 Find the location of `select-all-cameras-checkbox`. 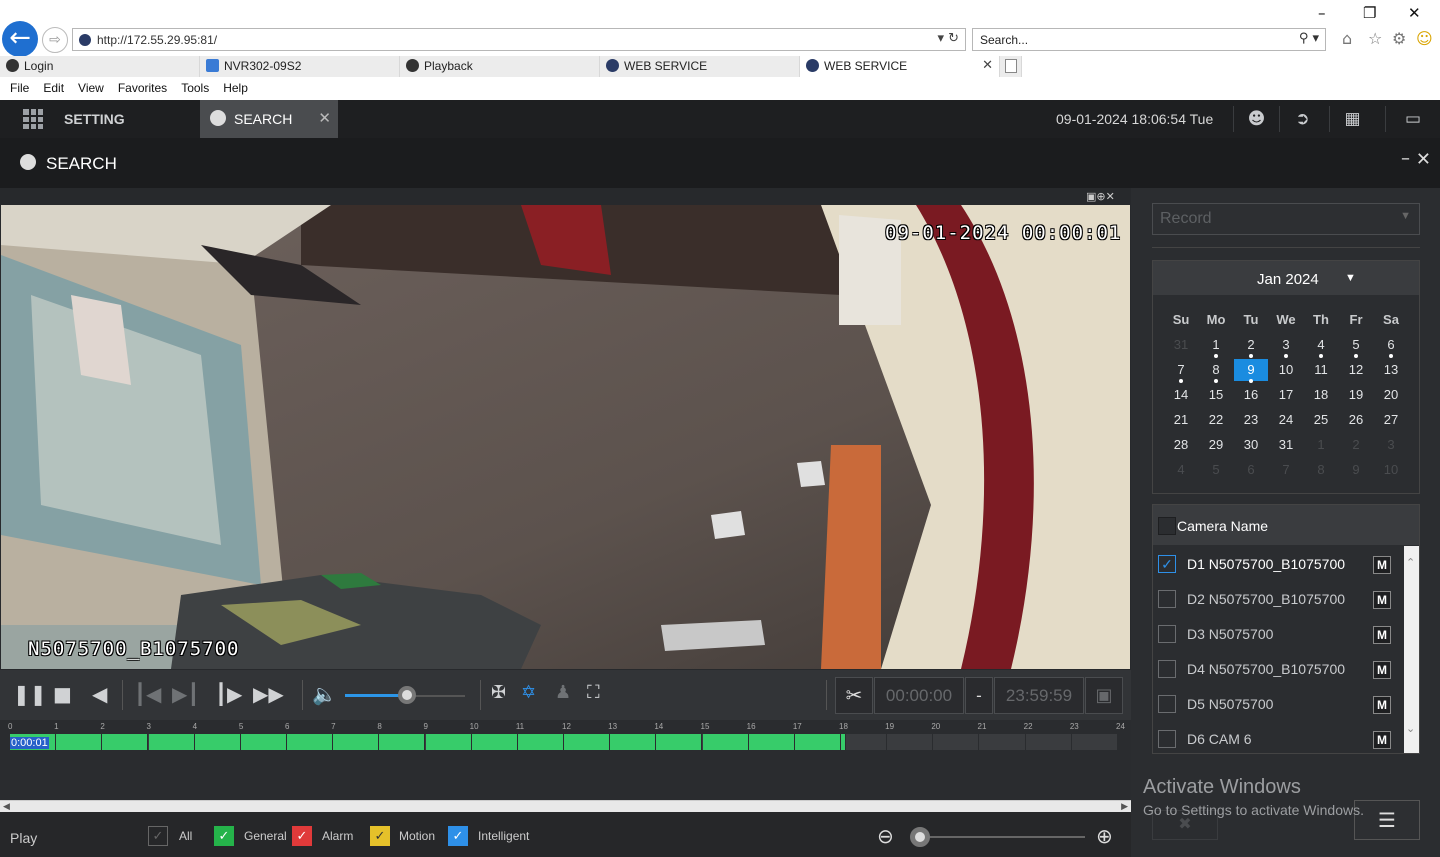

select-all-cameras-checkbox is located at coordinates (1167, 526).